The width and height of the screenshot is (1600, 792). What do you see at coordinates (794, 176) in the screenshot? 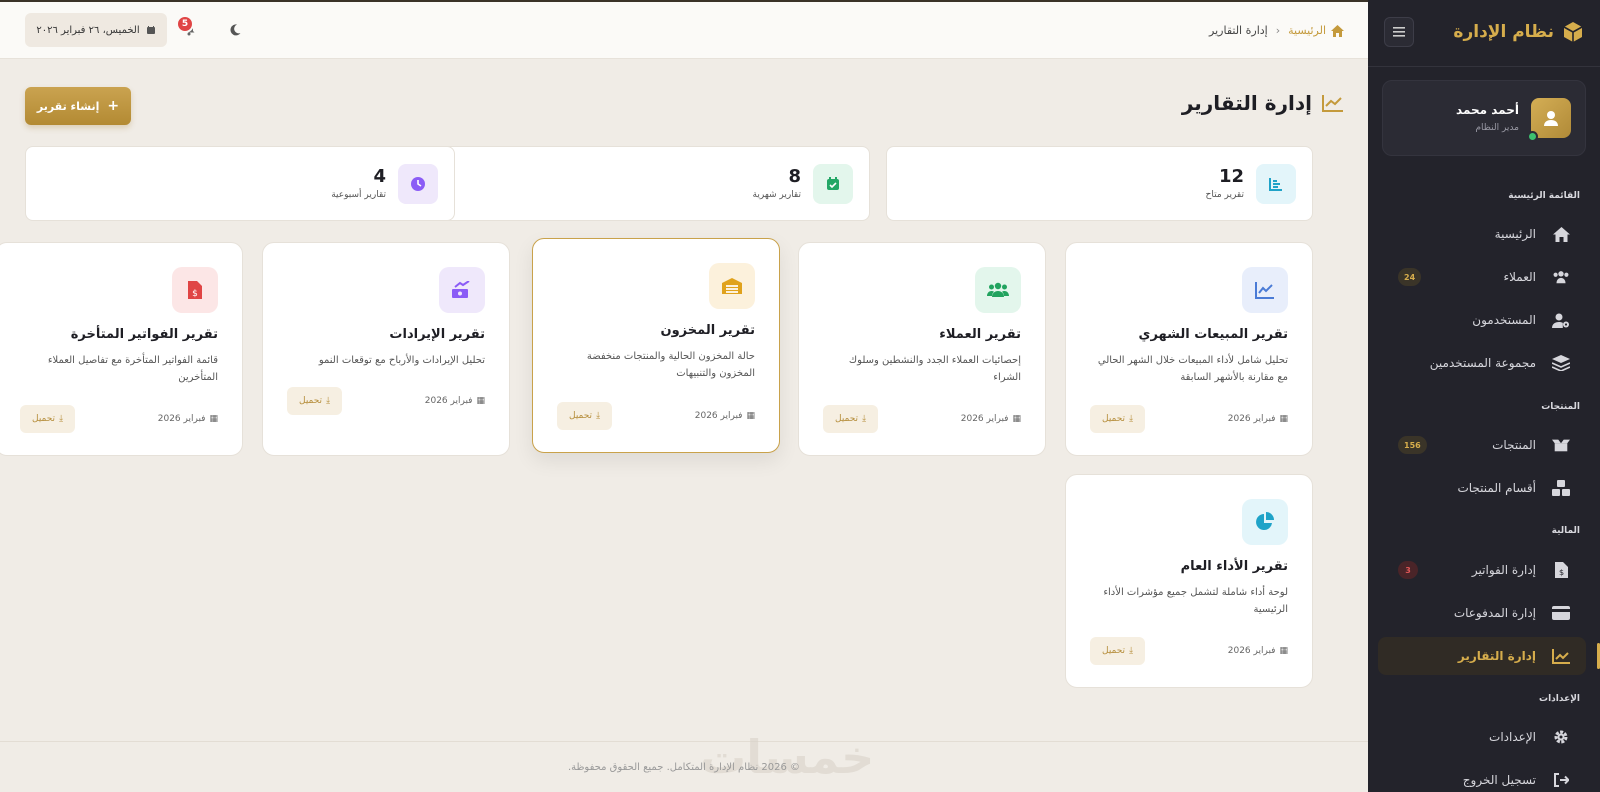
I see `stat-value: 8` at bounding box center [794, 176].